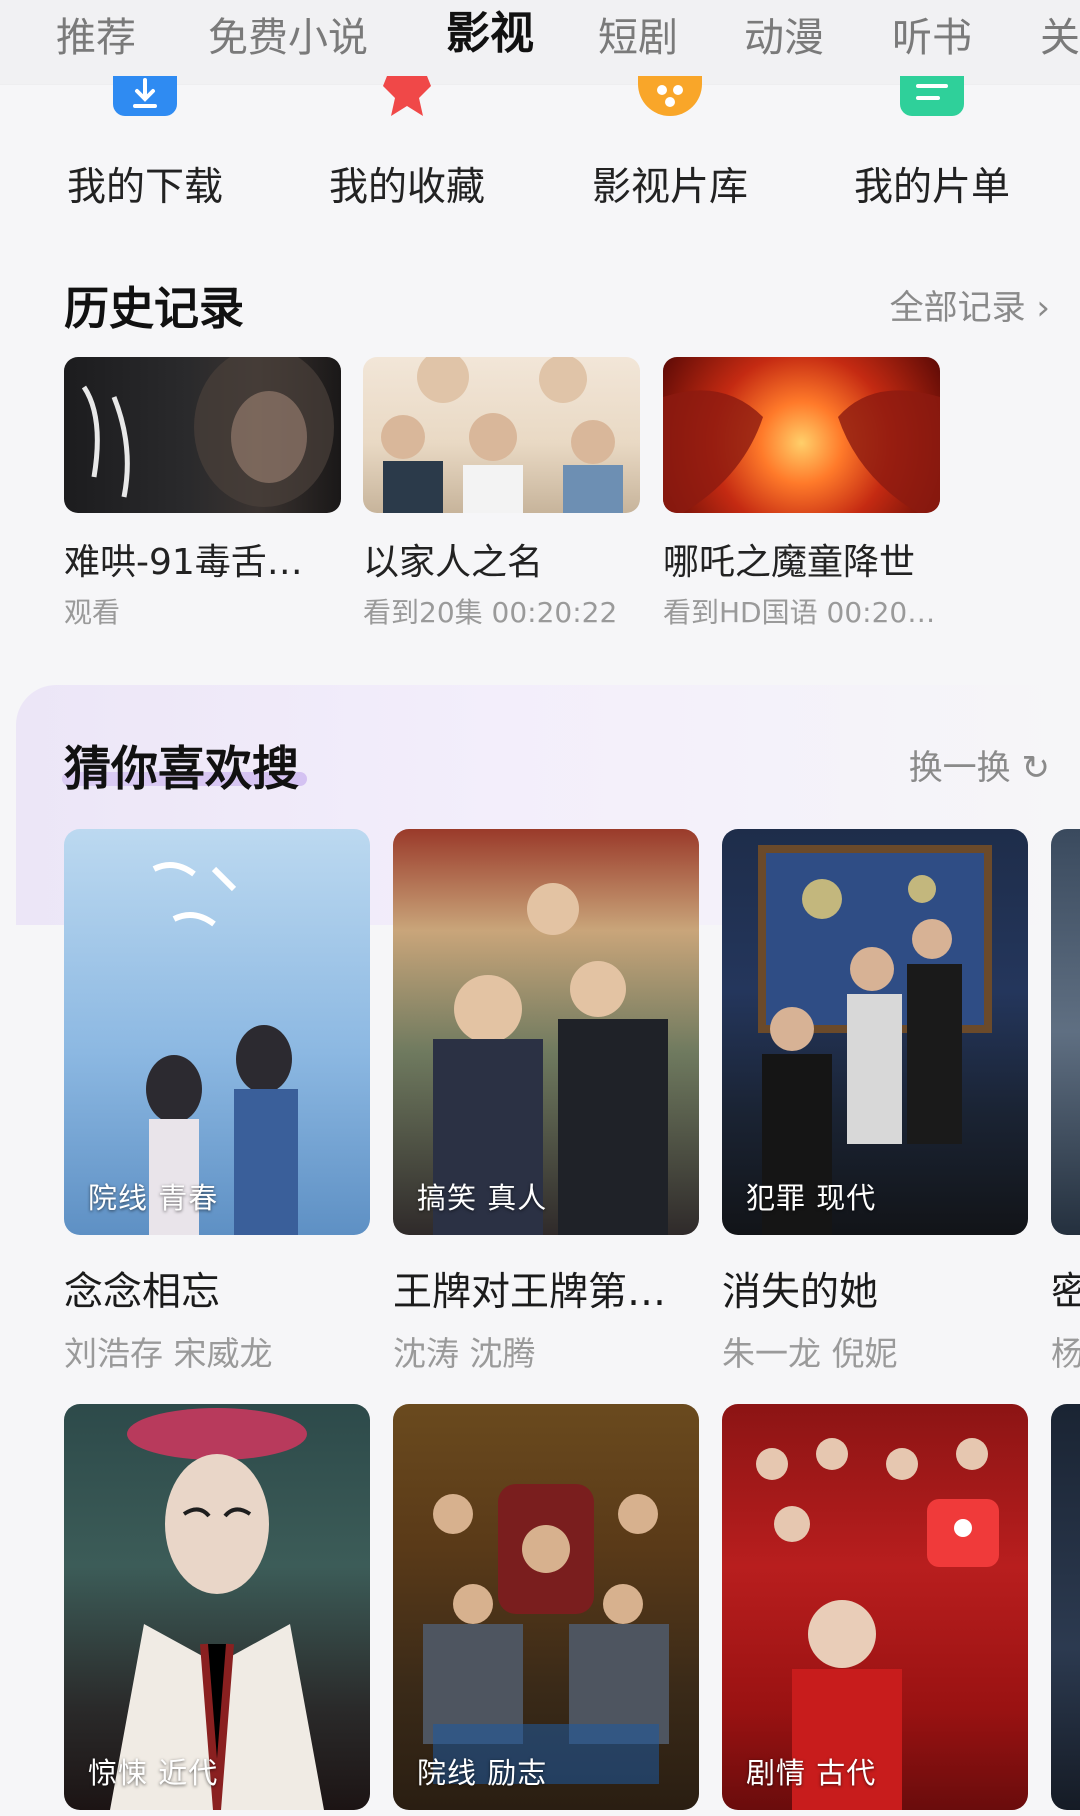  What do you see at coordinates (932, 38) in the screenshot?
I see `tab-audiobooks: 听书` at bounding box center [932, 38].